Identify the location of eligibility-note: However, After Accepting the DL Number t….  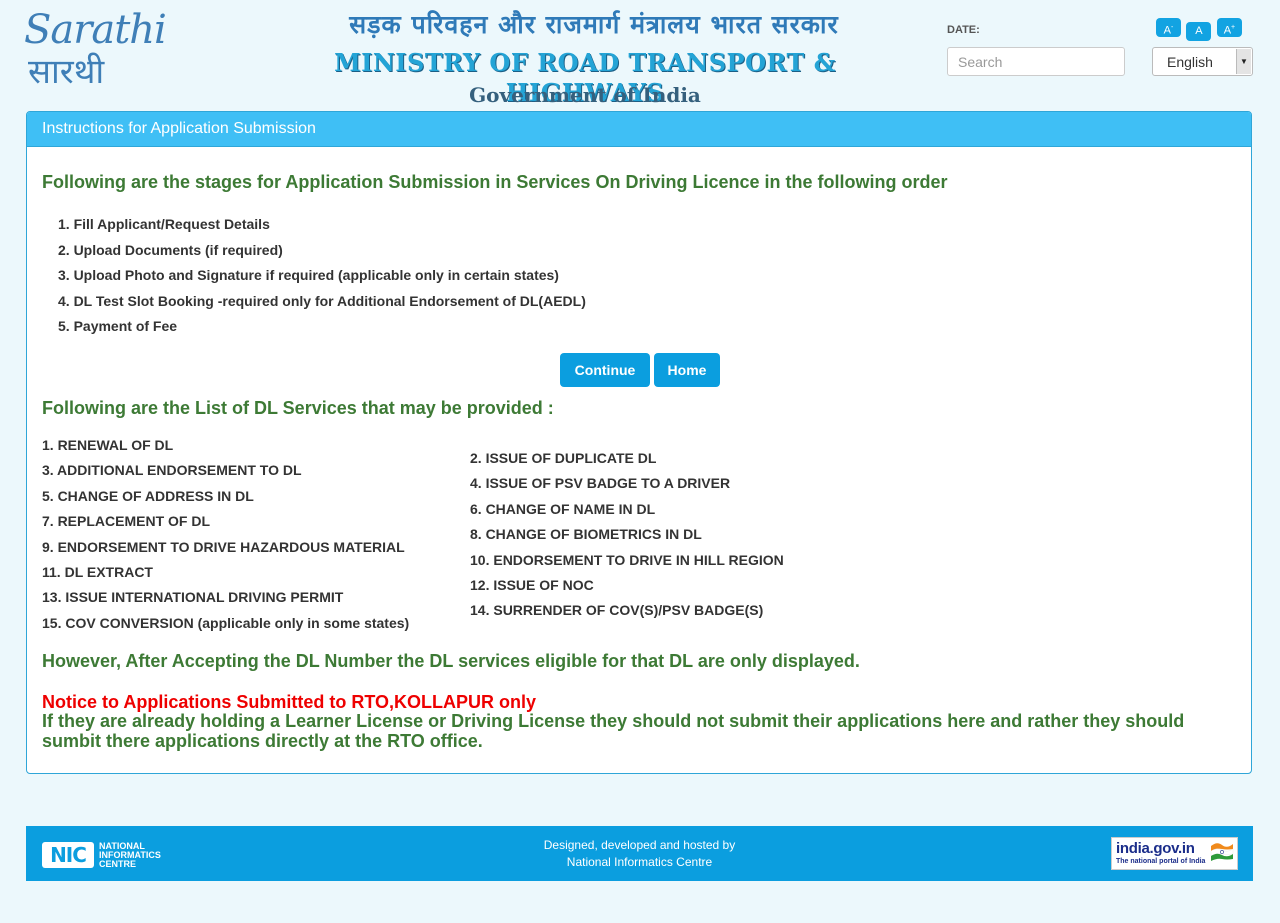
(451, 661).